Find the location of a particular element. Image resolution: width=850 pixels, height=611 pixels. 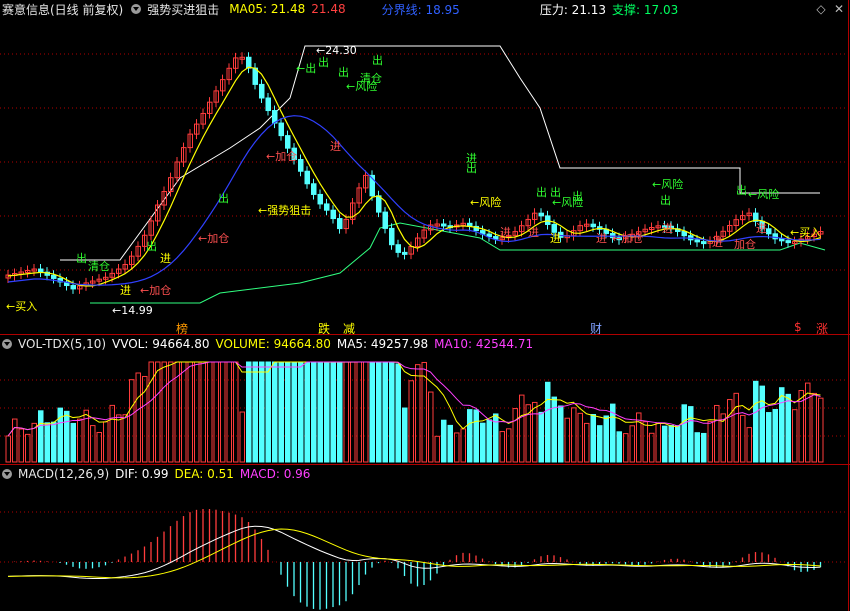

event-marker-dollar: $ is located at coordinates (798, 327).